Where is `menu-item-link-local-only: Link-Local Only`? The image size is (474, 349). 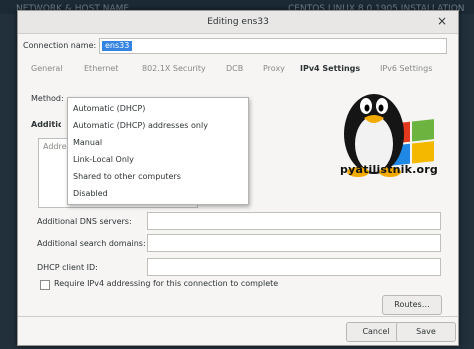 menu-item-link-local-only: Link-Local Only is located at coordinates (103, 159).